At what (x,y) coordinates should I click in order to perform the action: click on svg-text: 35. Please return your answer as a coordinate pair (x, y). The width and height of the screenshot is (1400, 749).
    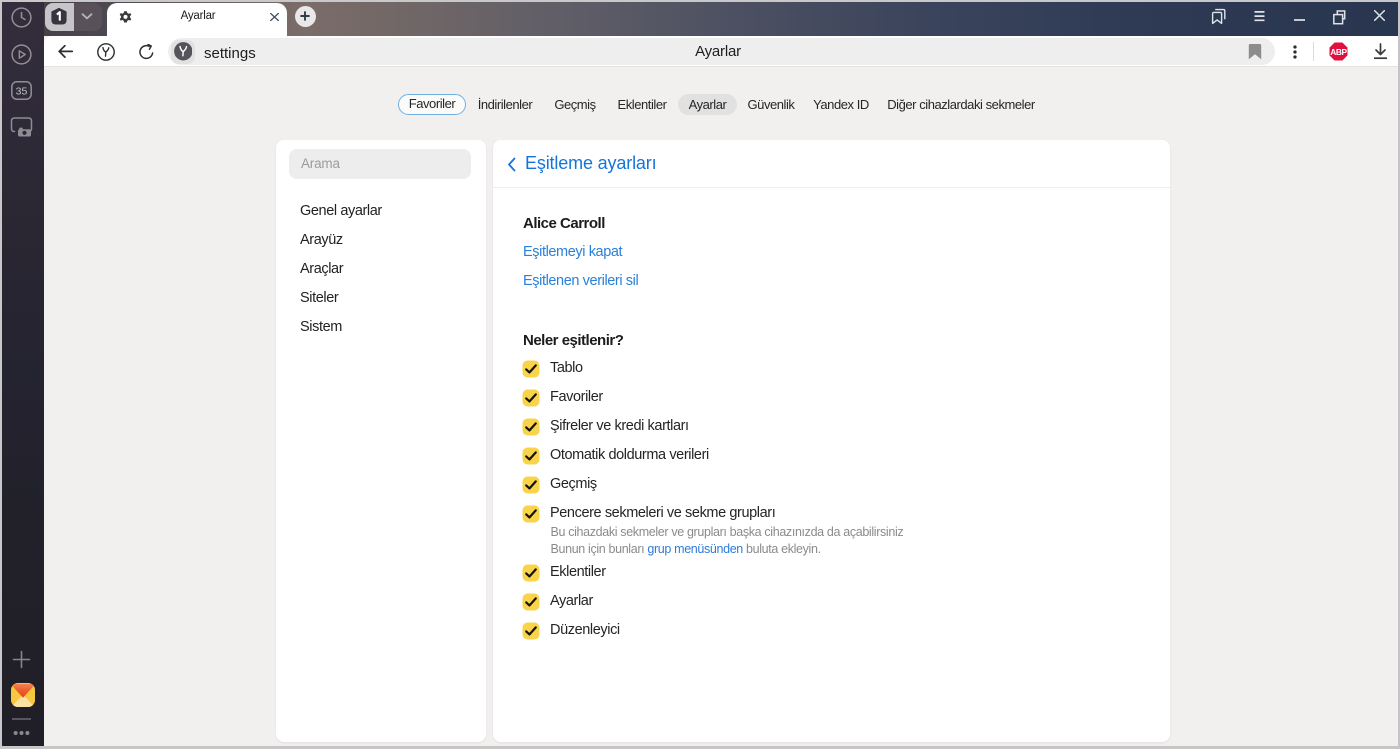
    Looking at the image, I should click on (22, 92).